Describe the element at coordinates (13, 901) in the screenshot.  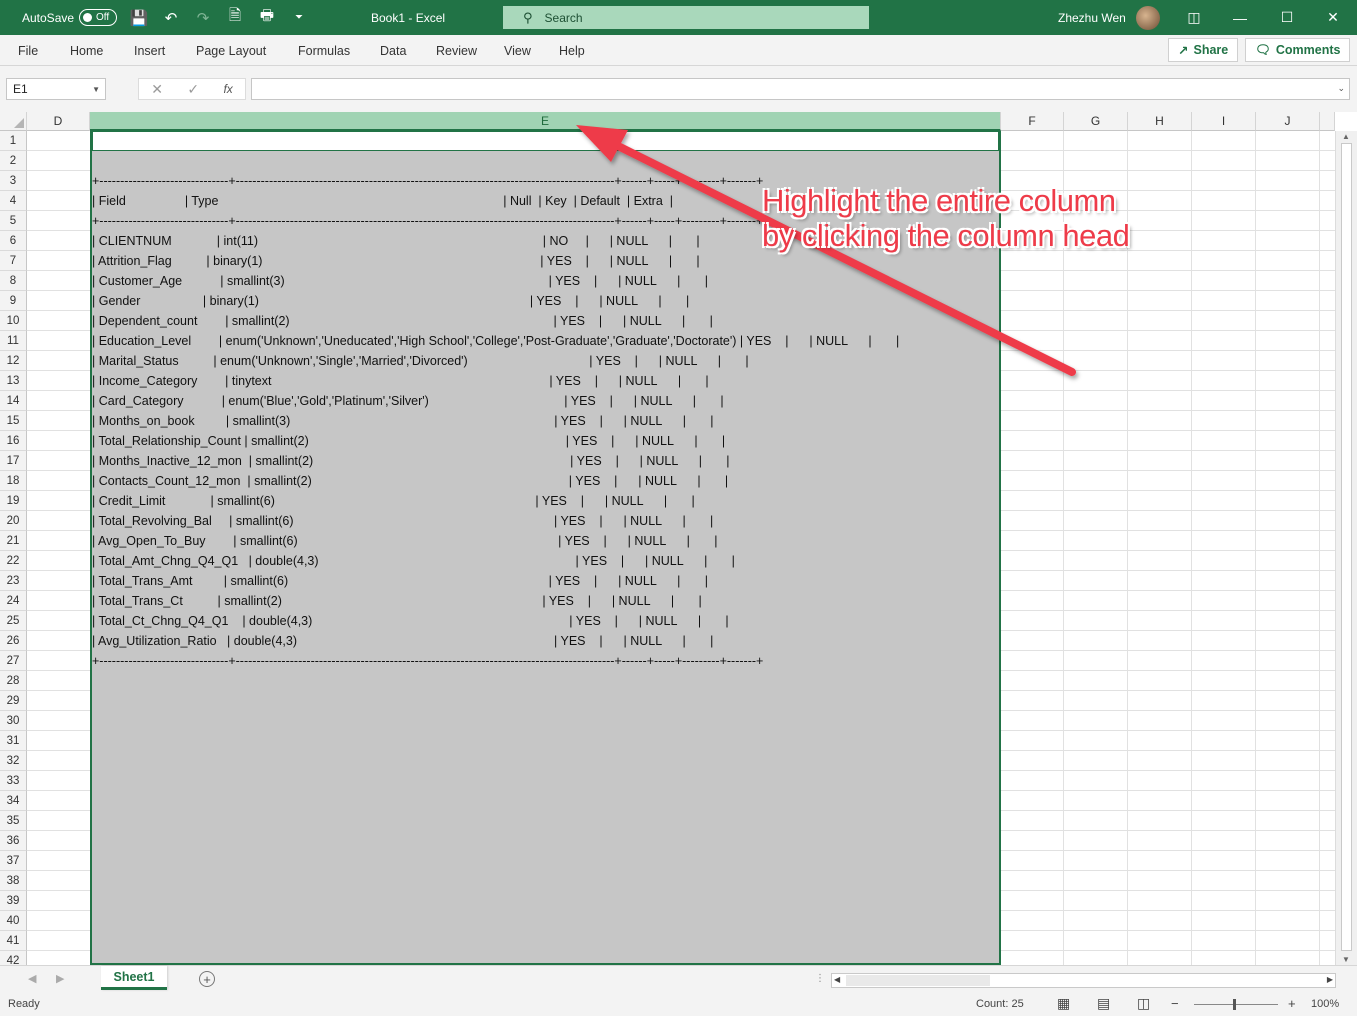
I see `row-header: 39` at that location.